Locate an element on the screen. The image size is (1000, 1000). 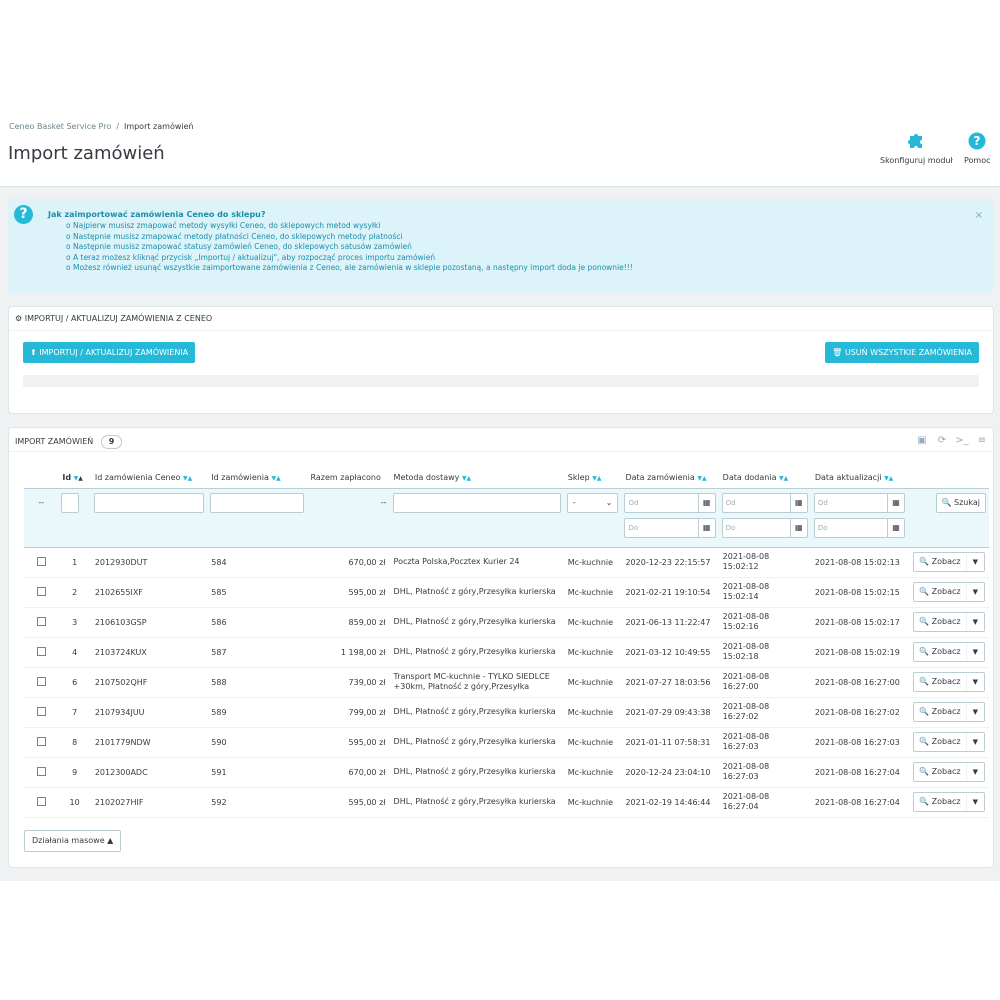
search-icon: 🔍 is located at coordinates (946, 502).